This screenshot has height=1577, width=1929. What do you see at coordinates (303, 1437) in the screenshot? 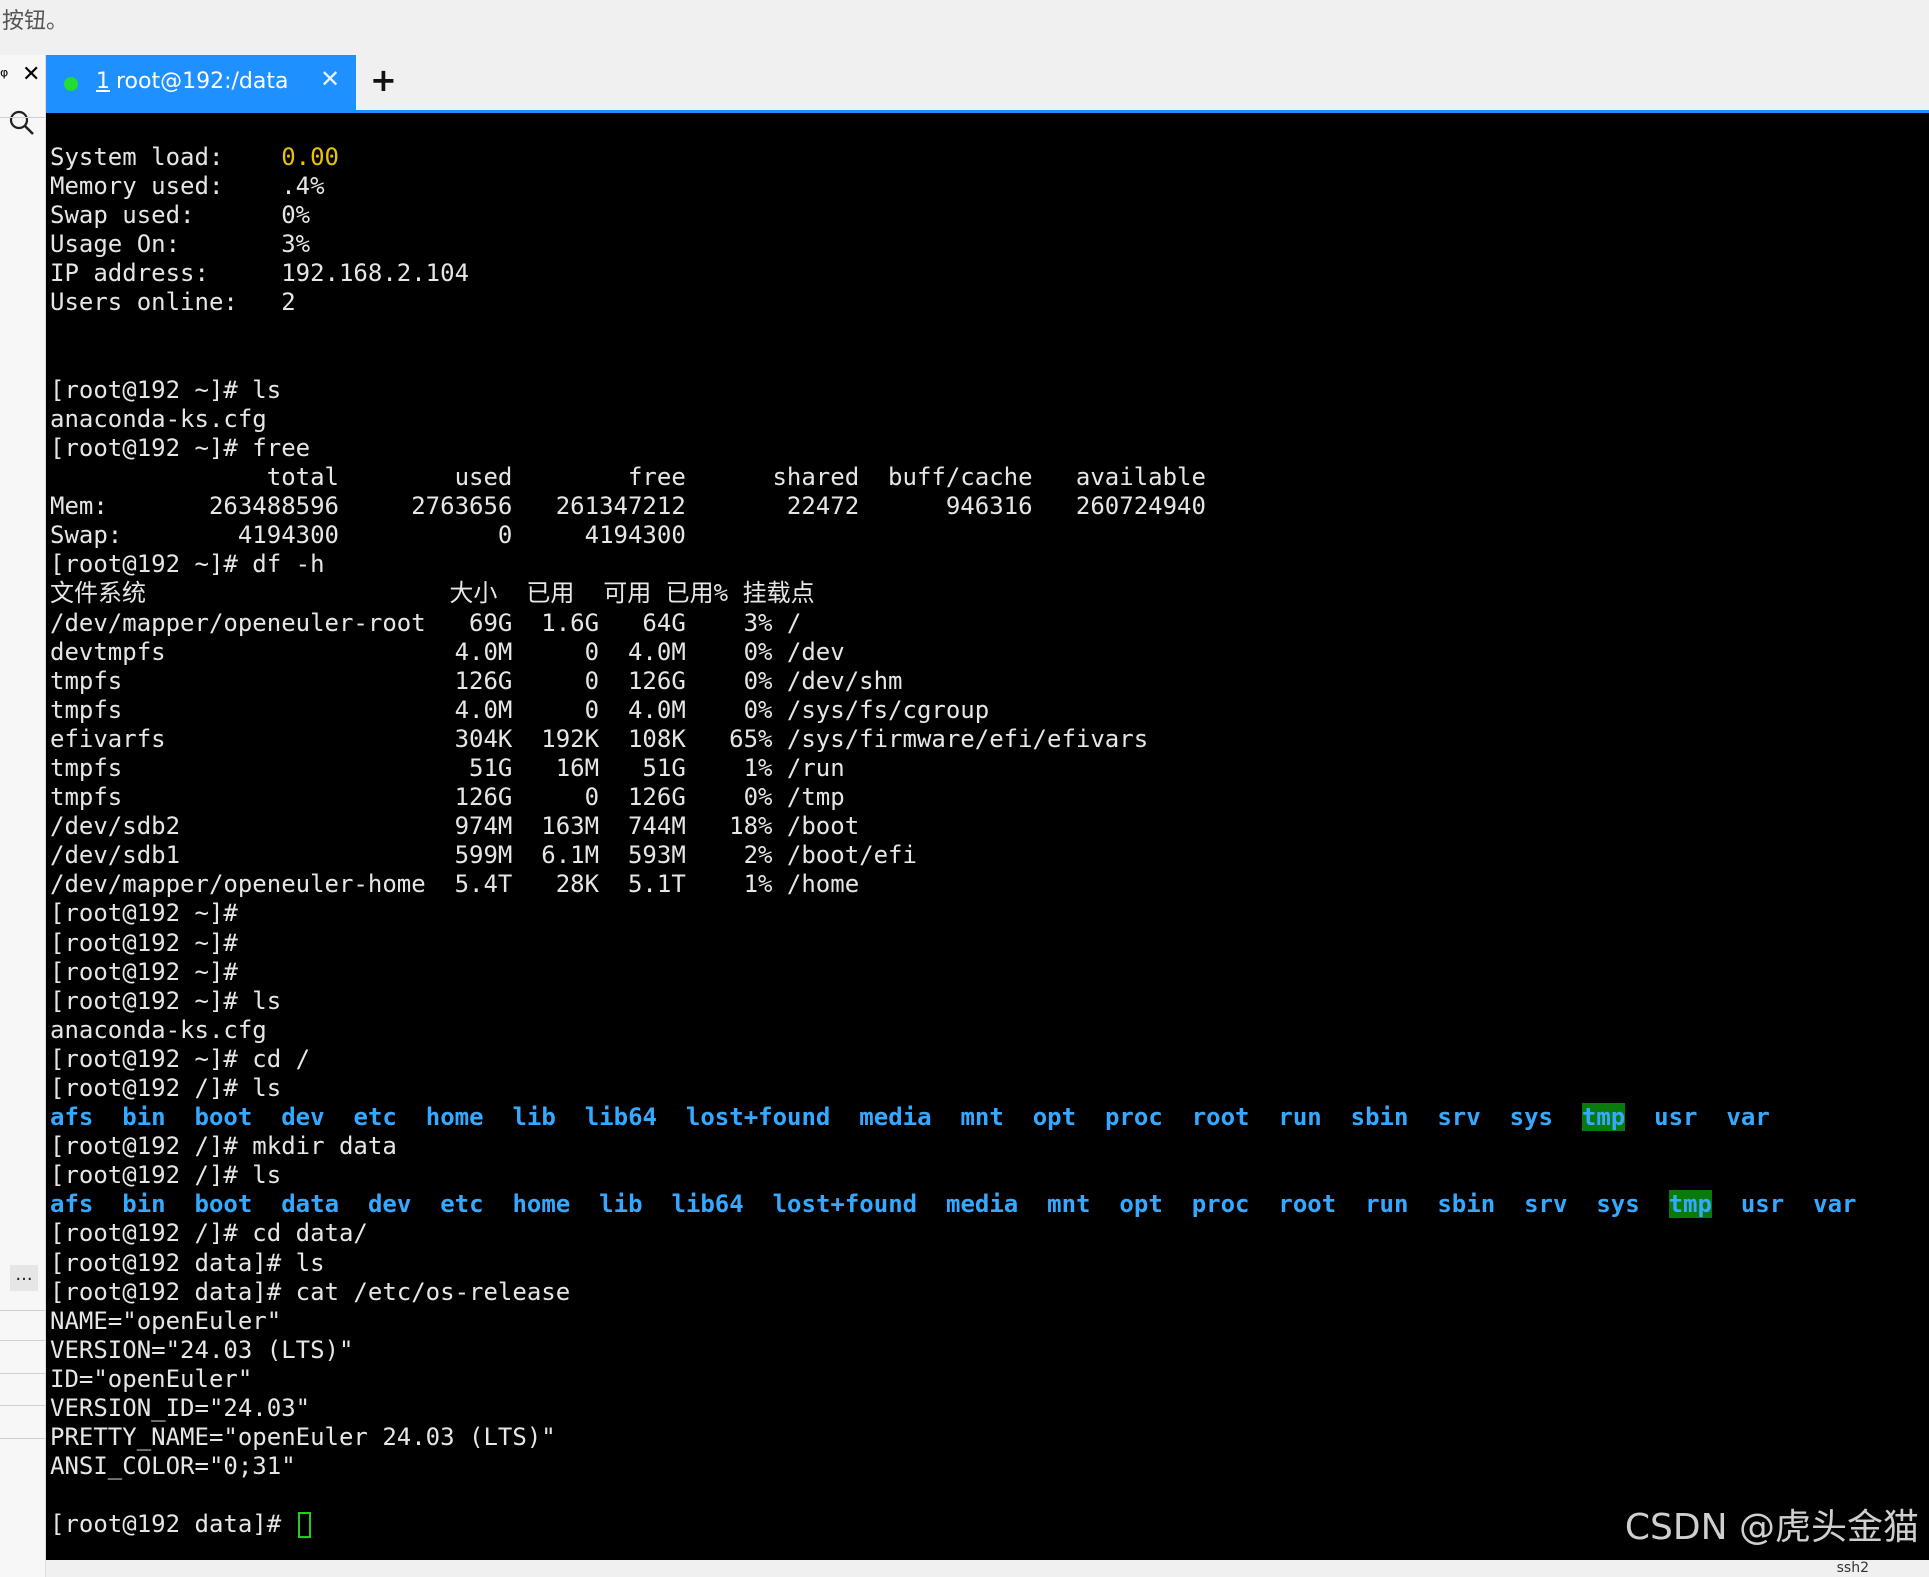
I see `terminal-line: PRETTY_NAME="openEuler 24.03 (LTS)"` at bounding box center [303, 1437].